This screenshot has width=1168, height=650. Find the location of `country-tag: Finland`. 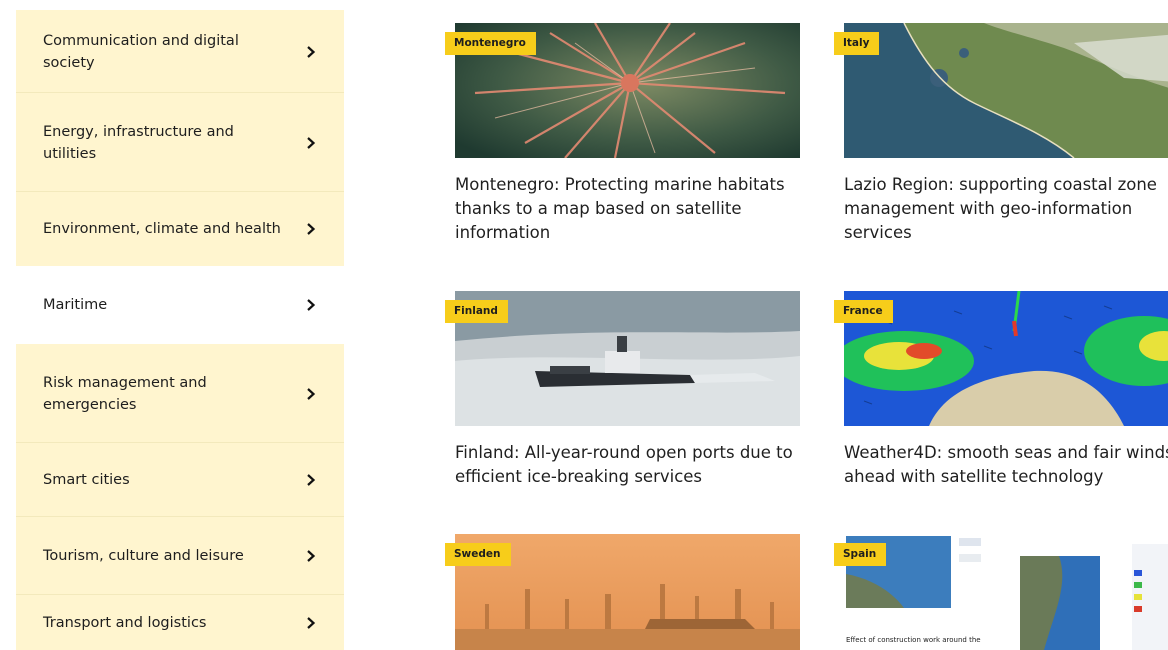

country-tag: Finland is located at coordinates (476, 311).